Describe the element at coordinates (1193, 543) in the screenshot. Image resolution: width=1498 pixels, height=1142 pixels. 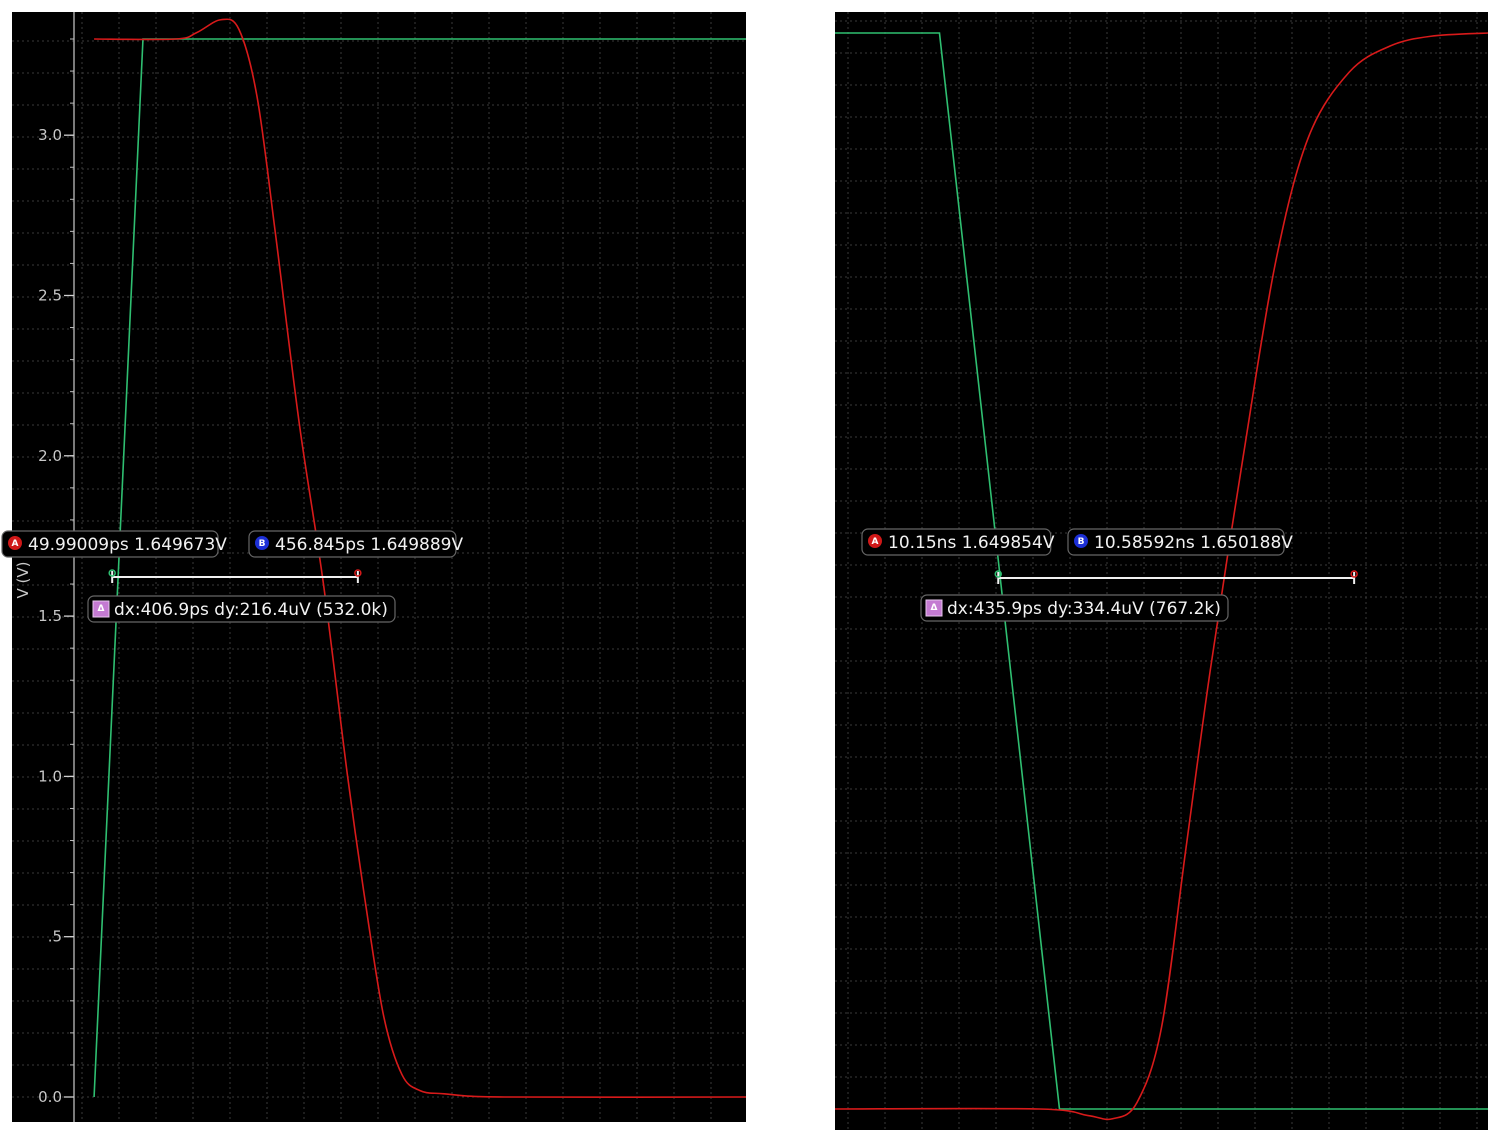
I see `marker-b-label-text: 10.58592ns 1.650188V` at that location.